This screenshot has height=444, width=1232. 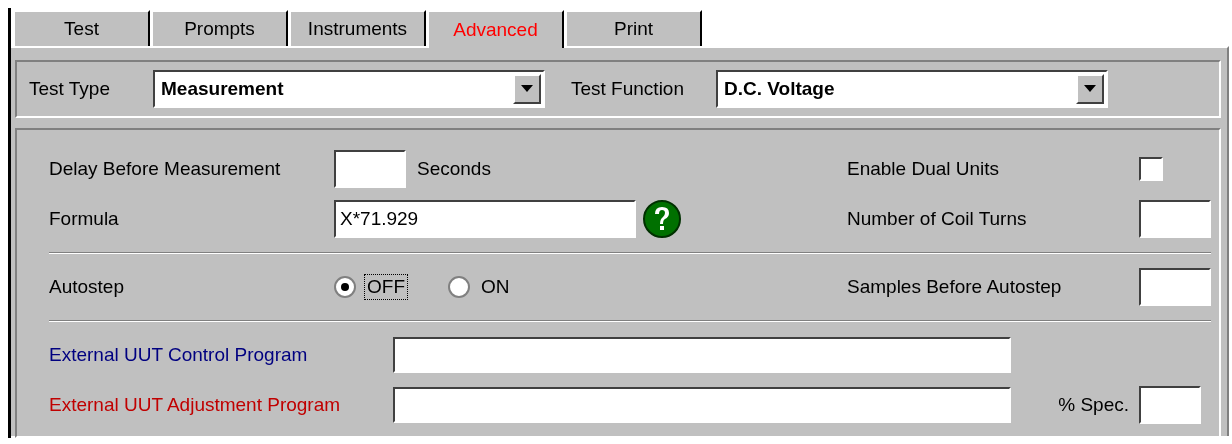 I want to click on field-label: Test Function, so click(x=628, y=89).